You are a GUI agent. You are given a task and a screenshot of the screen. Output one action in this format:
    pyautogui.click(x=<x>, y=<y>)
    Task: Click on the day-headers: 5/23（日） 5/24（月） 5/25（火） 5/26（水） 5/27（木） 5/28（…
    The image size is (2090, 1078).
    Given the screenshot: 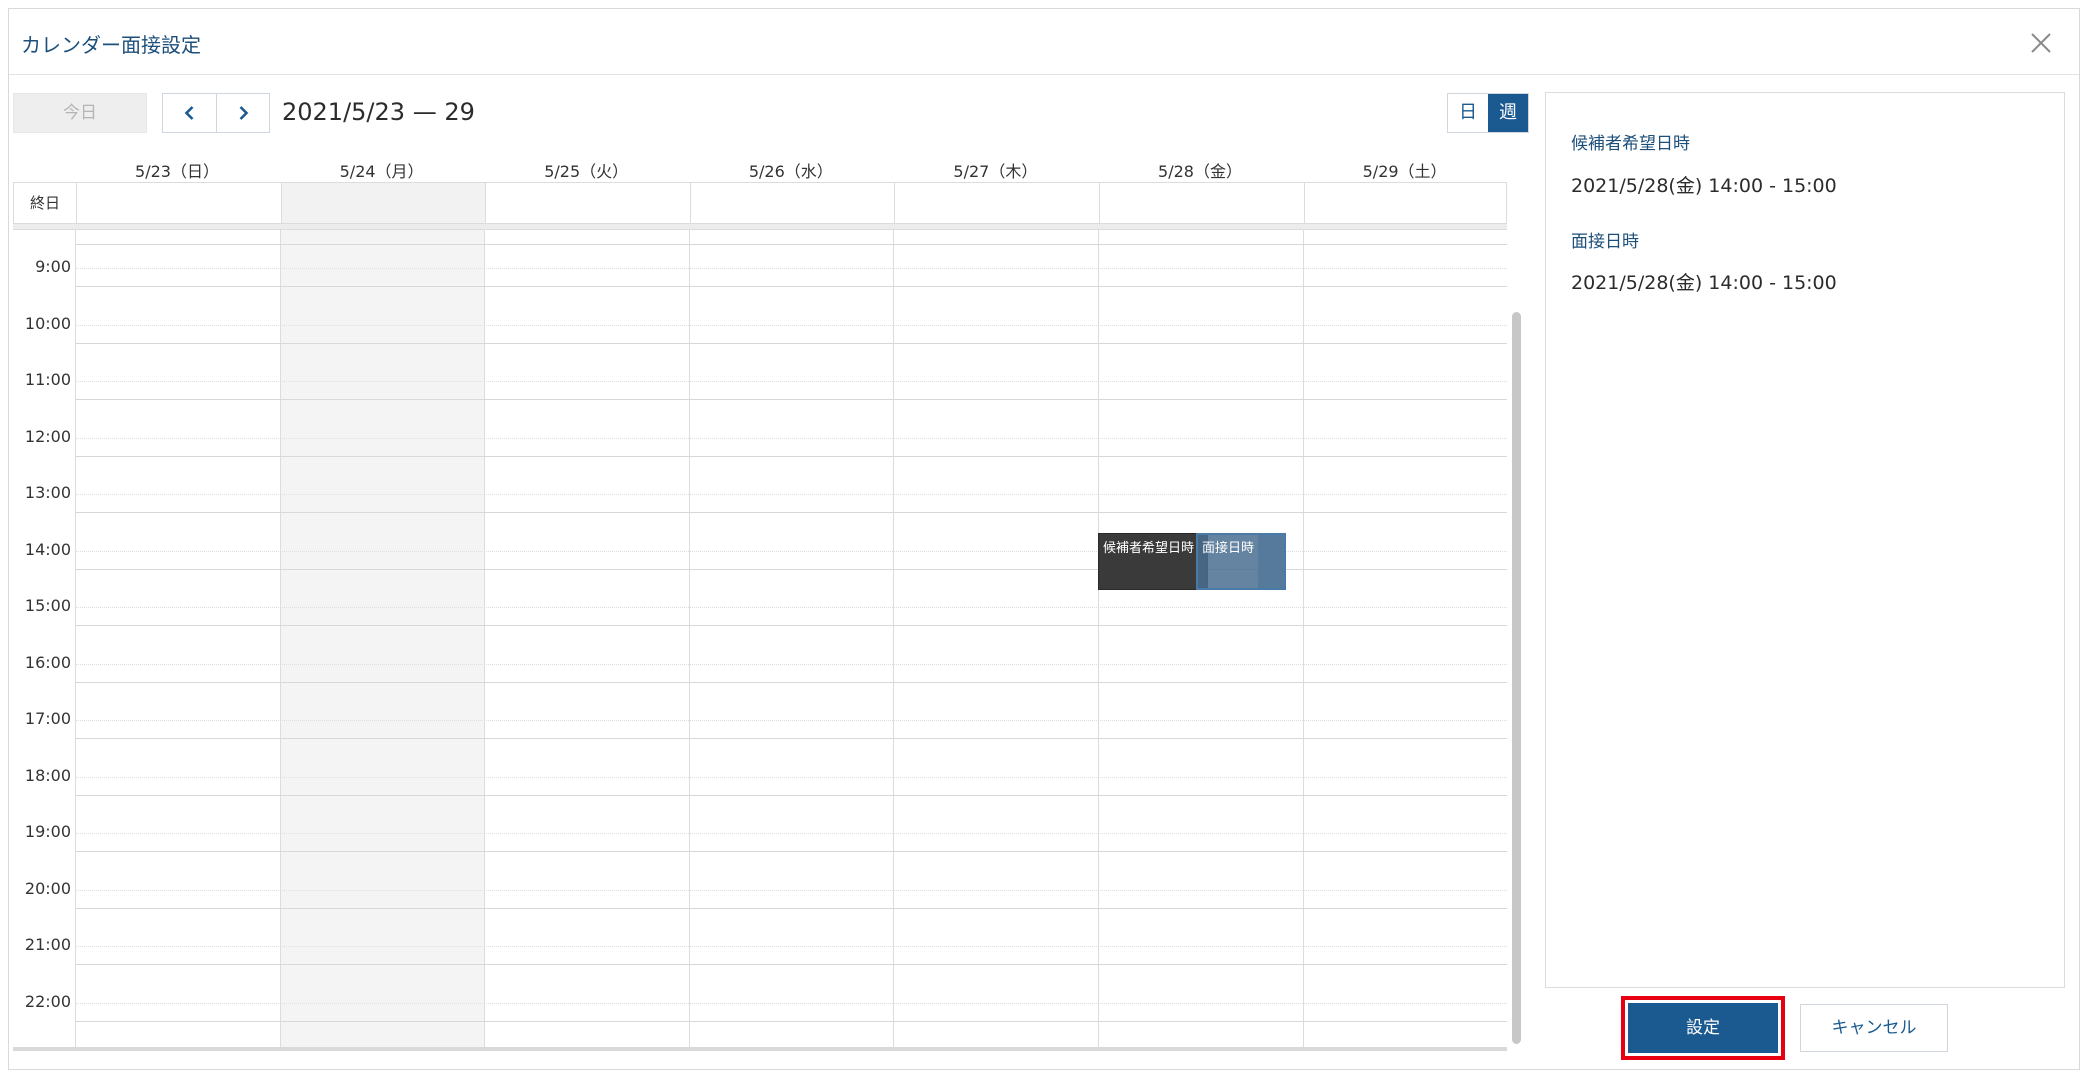 What is the action you would take?
    pyautogui.click(x=791, y=167)
    